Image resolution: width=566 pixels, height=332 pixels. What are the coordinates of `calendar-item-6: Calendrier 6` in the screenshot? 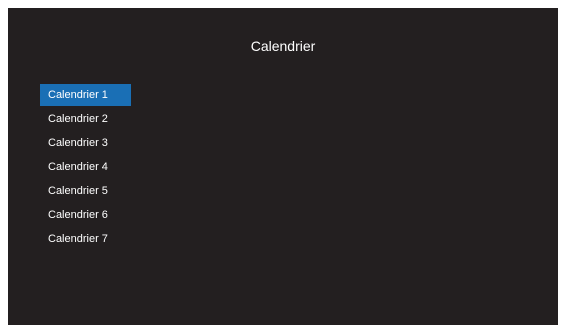 It's located at (85, 215).